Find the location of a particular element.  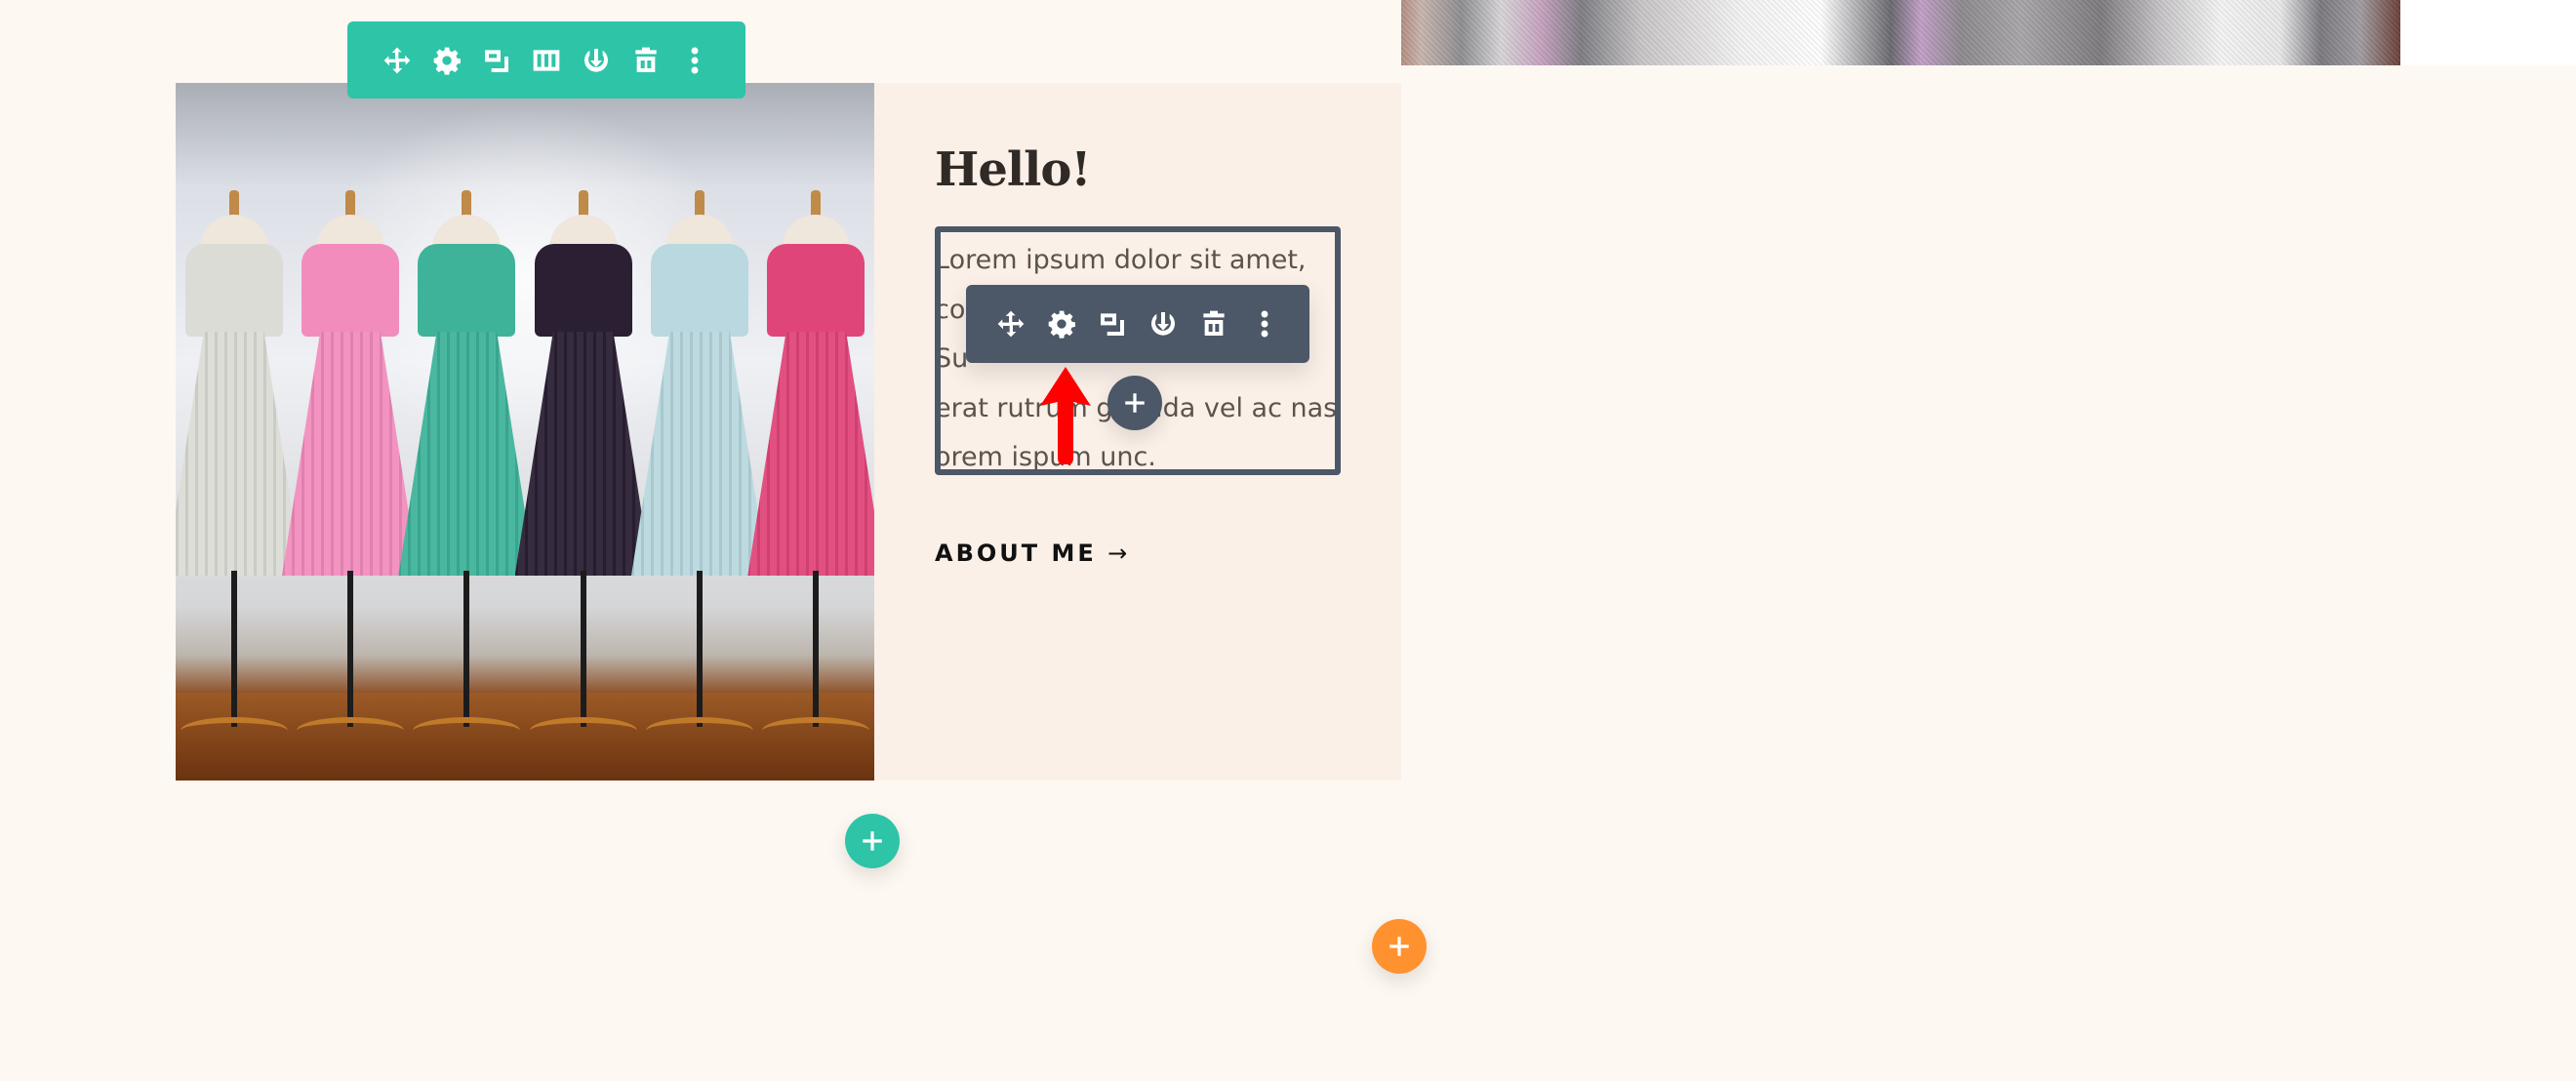

module-toolbar is located at coordinates (1137, 324).